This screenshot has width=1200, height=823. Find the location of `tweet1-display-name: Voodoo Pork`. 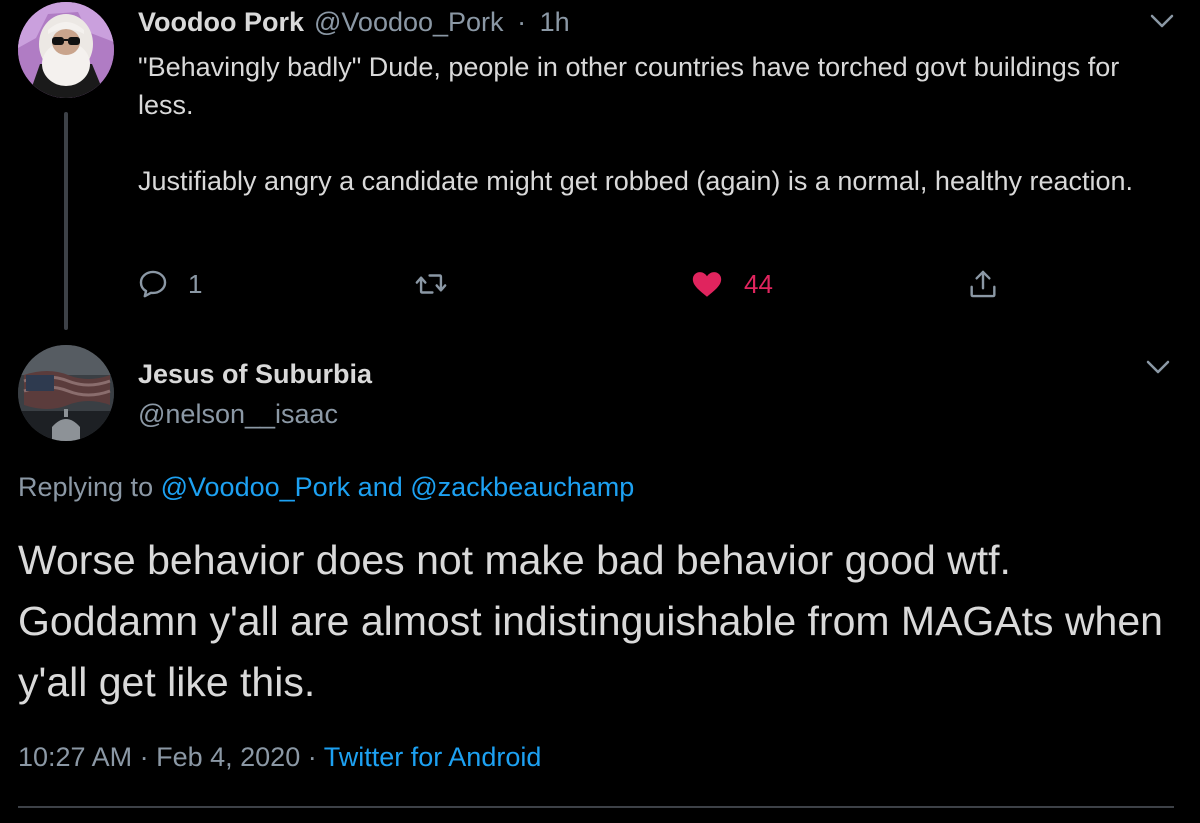

tweet1-display-name: Voodoo Pork is located at coordinates (221, 22).